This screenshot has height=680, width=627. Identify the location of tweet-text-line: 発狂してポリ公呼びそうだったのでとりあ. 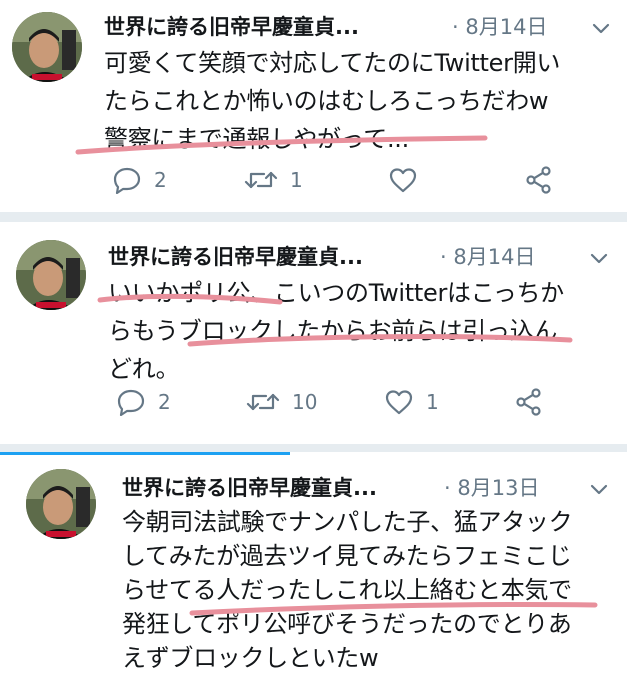
(347, 624).